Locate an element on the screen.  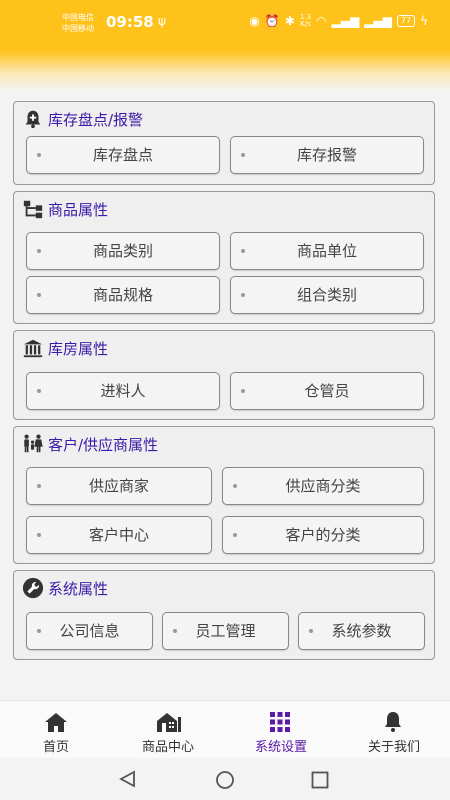
people-icon is located at coordinates (33, 443).